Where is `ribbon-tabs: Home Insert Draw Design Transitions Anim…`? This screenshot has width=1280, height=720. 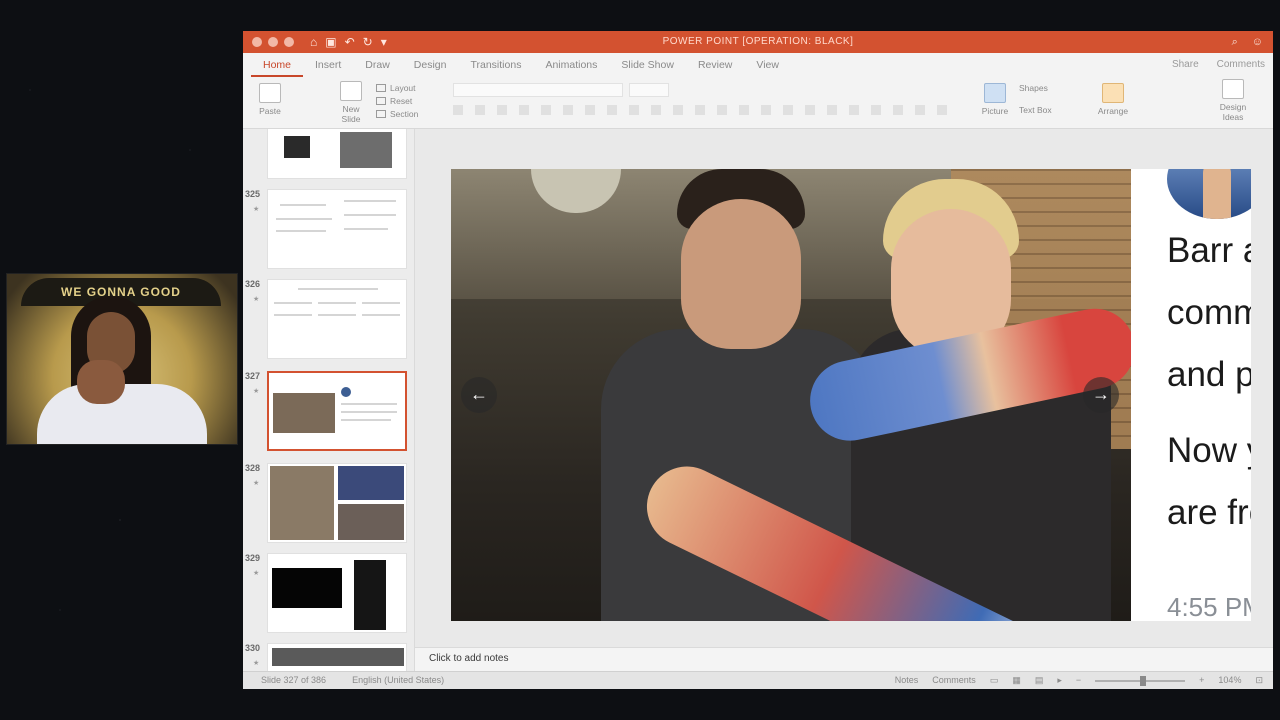 ribbon-tabs: Home Insert Draw Design Transitions Anim… is located at coordinates (758, 65).